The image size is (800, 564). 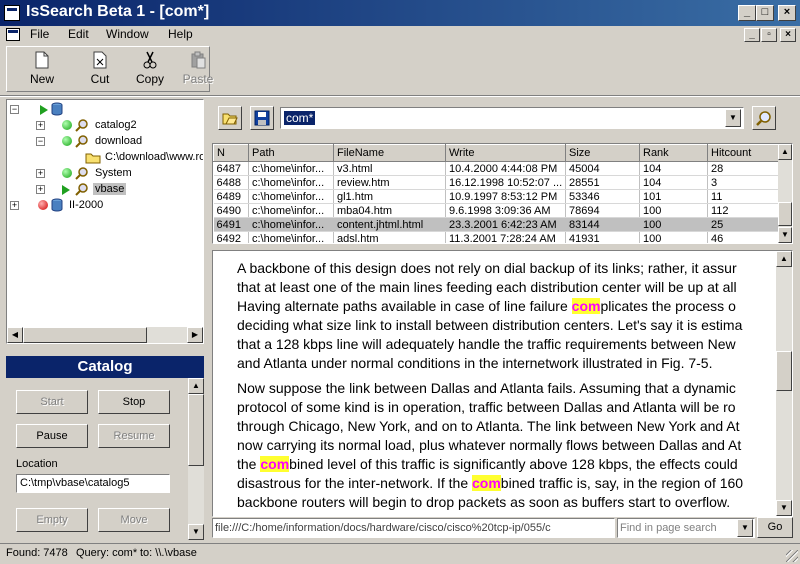 I want to click on catalog-vertical-scrollbar: ▲ ▼, so click(x=196, y=459).